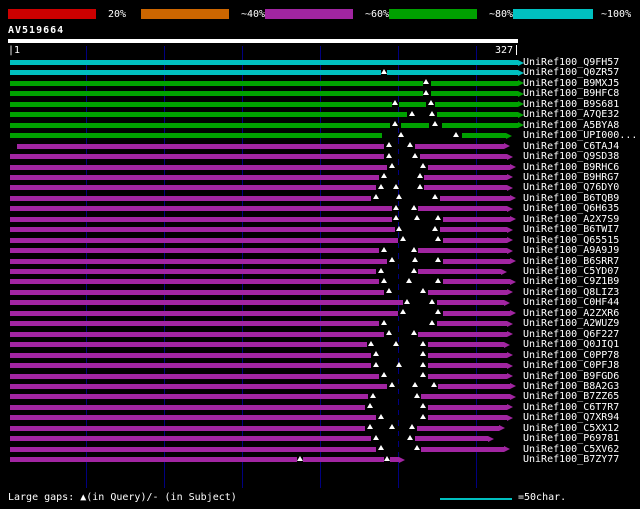  What do you see at coordinates (571, 439) in the screenshot?
I see `hit-label: UniRef100_P69781` at bounding box center [571, 439].